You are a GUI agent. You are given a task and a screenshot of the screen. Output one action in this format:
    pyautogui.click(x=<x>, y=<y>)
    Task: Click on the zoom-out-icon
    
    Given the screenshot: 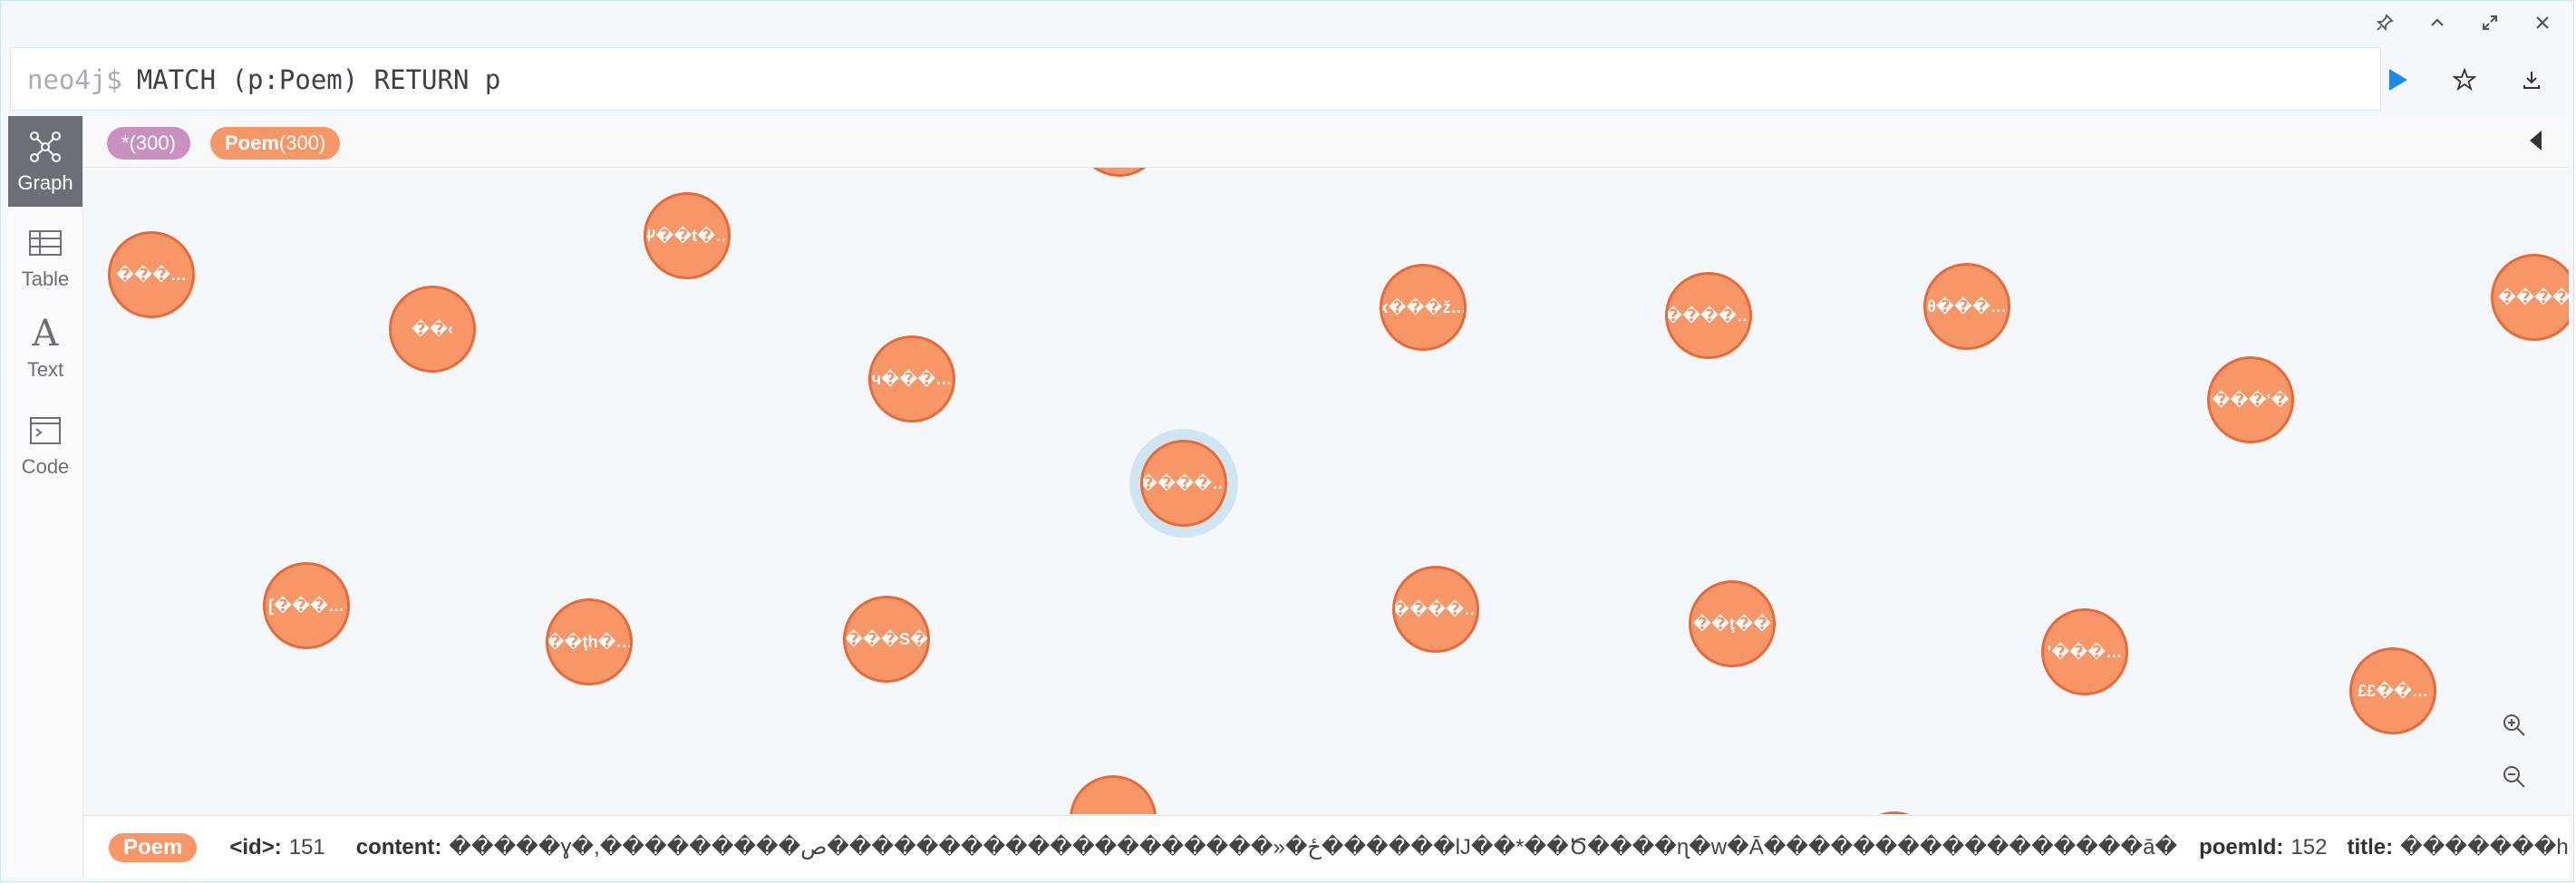 What is the action you would take?
    pyautogui.click(x=2514, y=777)
    